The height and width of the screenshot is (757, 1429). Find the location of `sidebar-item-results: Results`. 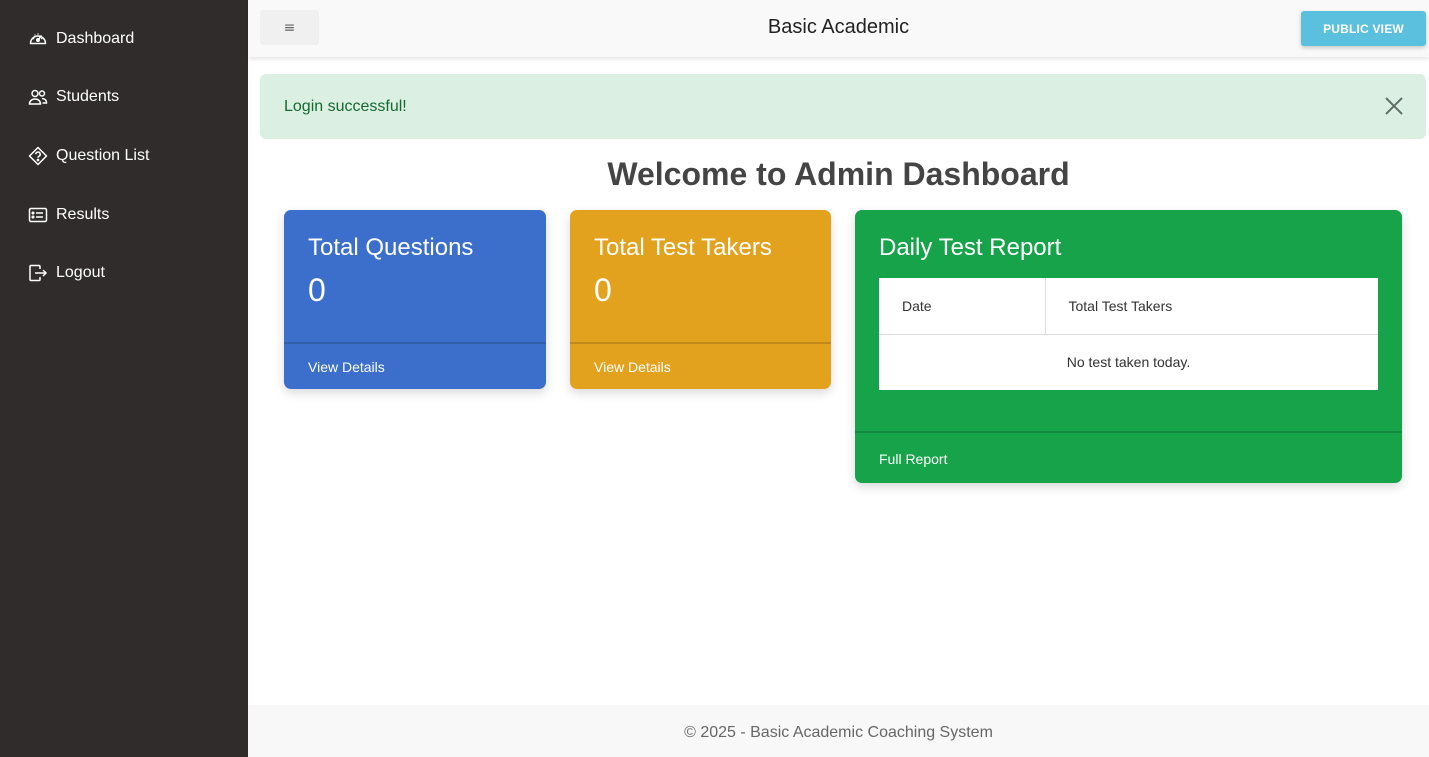

sidebar-item-results: Results is located at coordinates (68, 215).